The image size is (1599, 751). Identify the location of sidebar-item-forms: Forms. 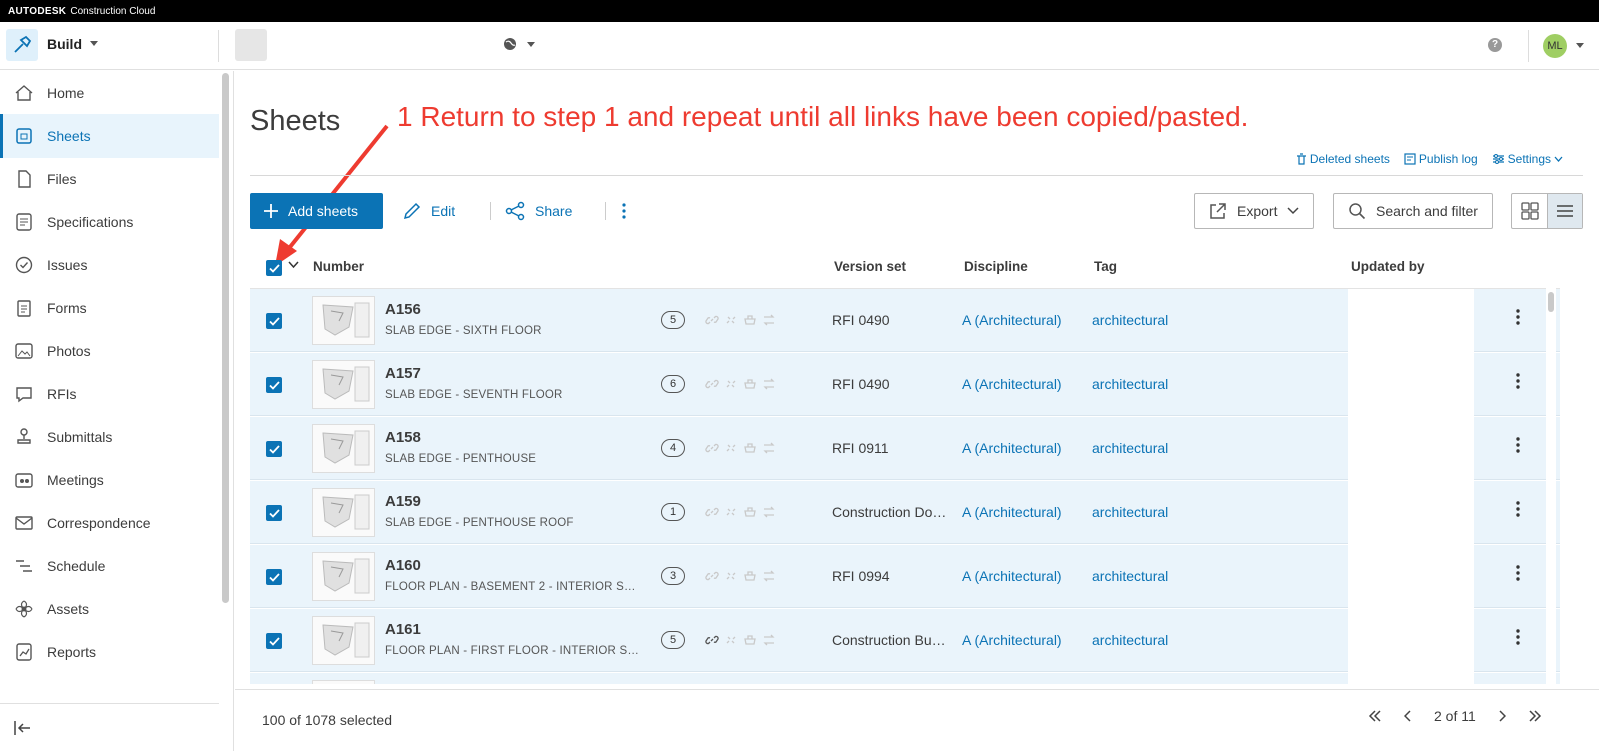
(109, 308).